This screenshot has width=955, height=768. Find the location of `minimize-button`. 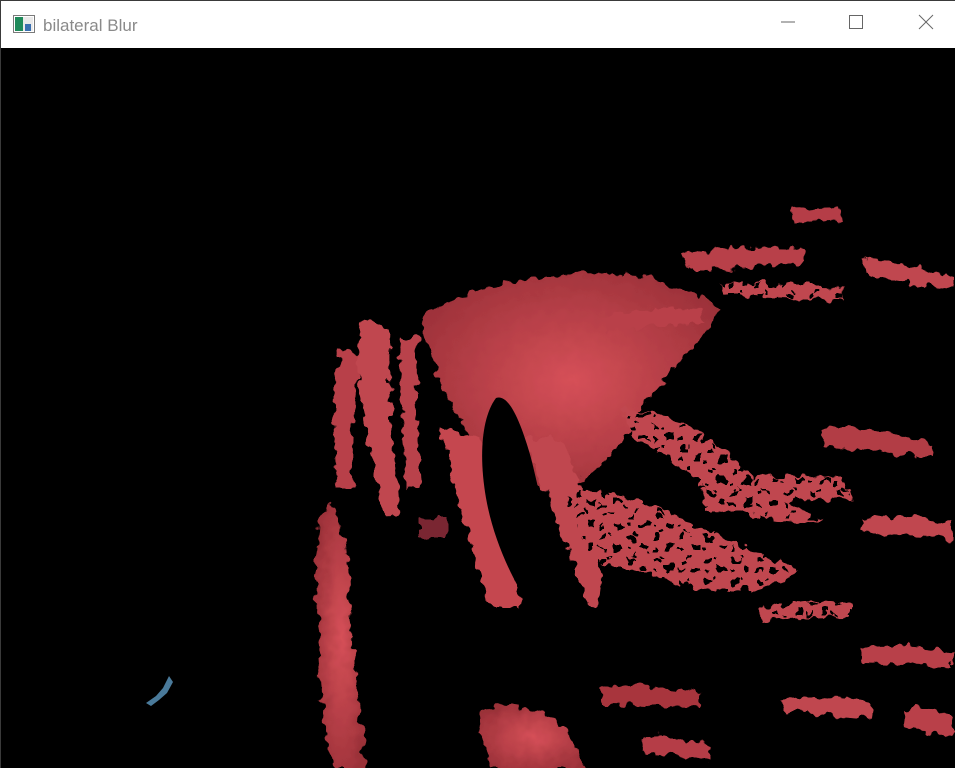

minimize-button is located at coordinates (788, 24).